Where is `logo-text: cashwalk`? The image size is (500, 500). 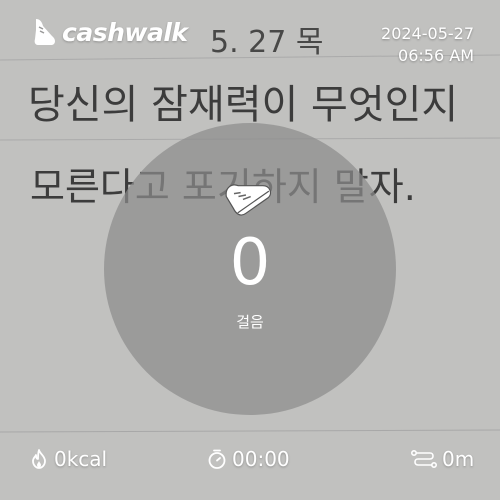
logo-text: cashwalk is located at coordinates (125, 32).